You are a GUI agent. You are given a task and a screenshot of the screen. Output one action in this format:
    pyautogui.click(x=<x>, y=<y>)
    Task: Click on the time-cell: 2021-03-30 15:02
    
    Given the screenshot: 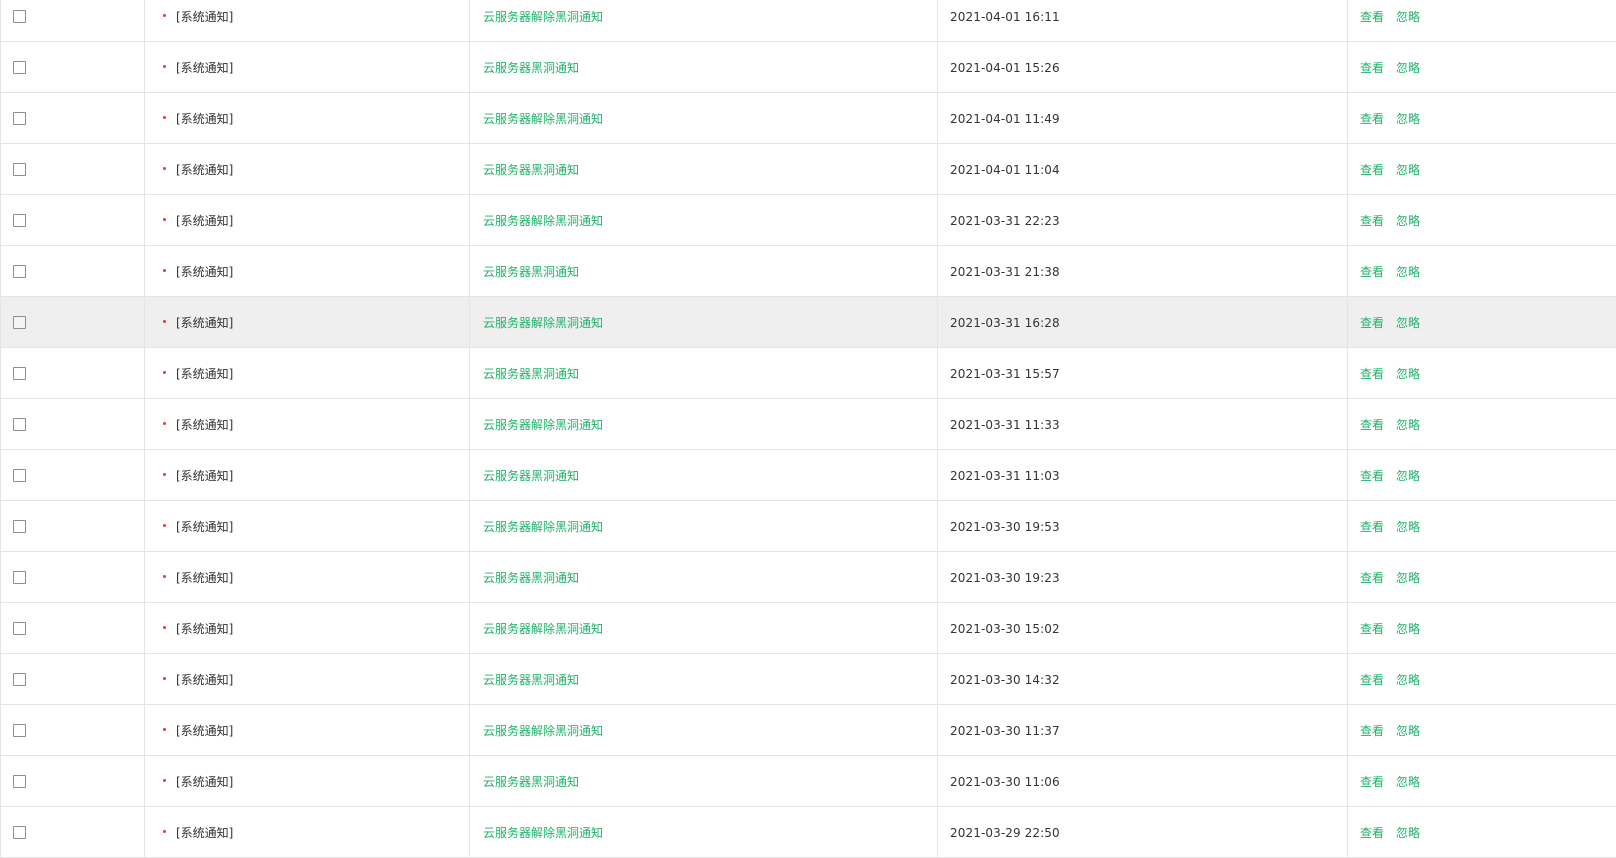 What is the action you would take?
    pyautogui.click(x=1143, y=628)
    